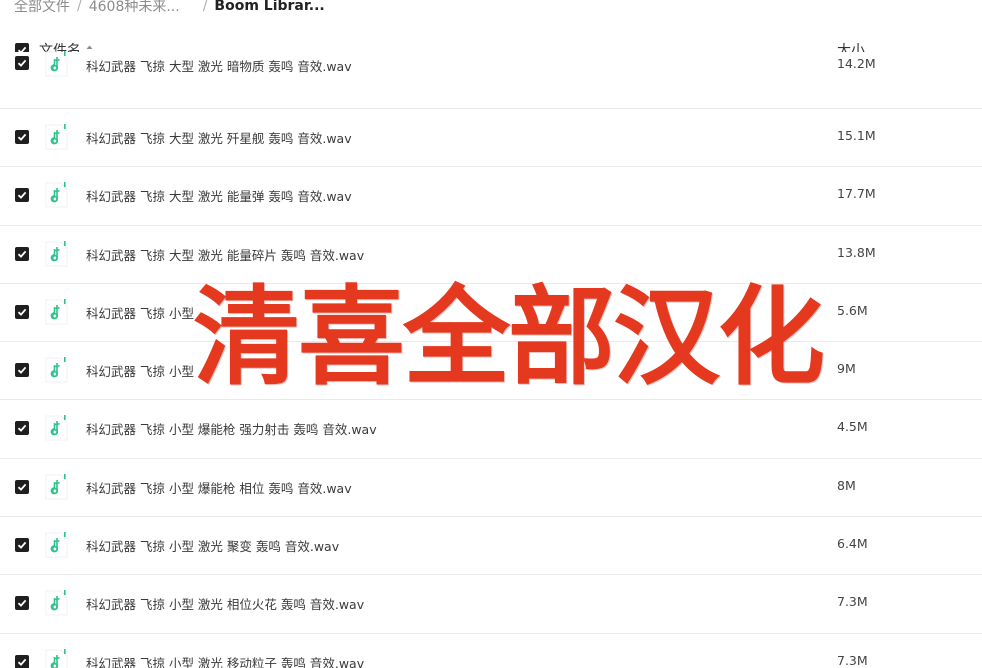  What do you see at coordinates (42, 8) in the screenshot?
I see `breadcrumb-item-all-files: 全部文件` at bounding box center [42, 8].